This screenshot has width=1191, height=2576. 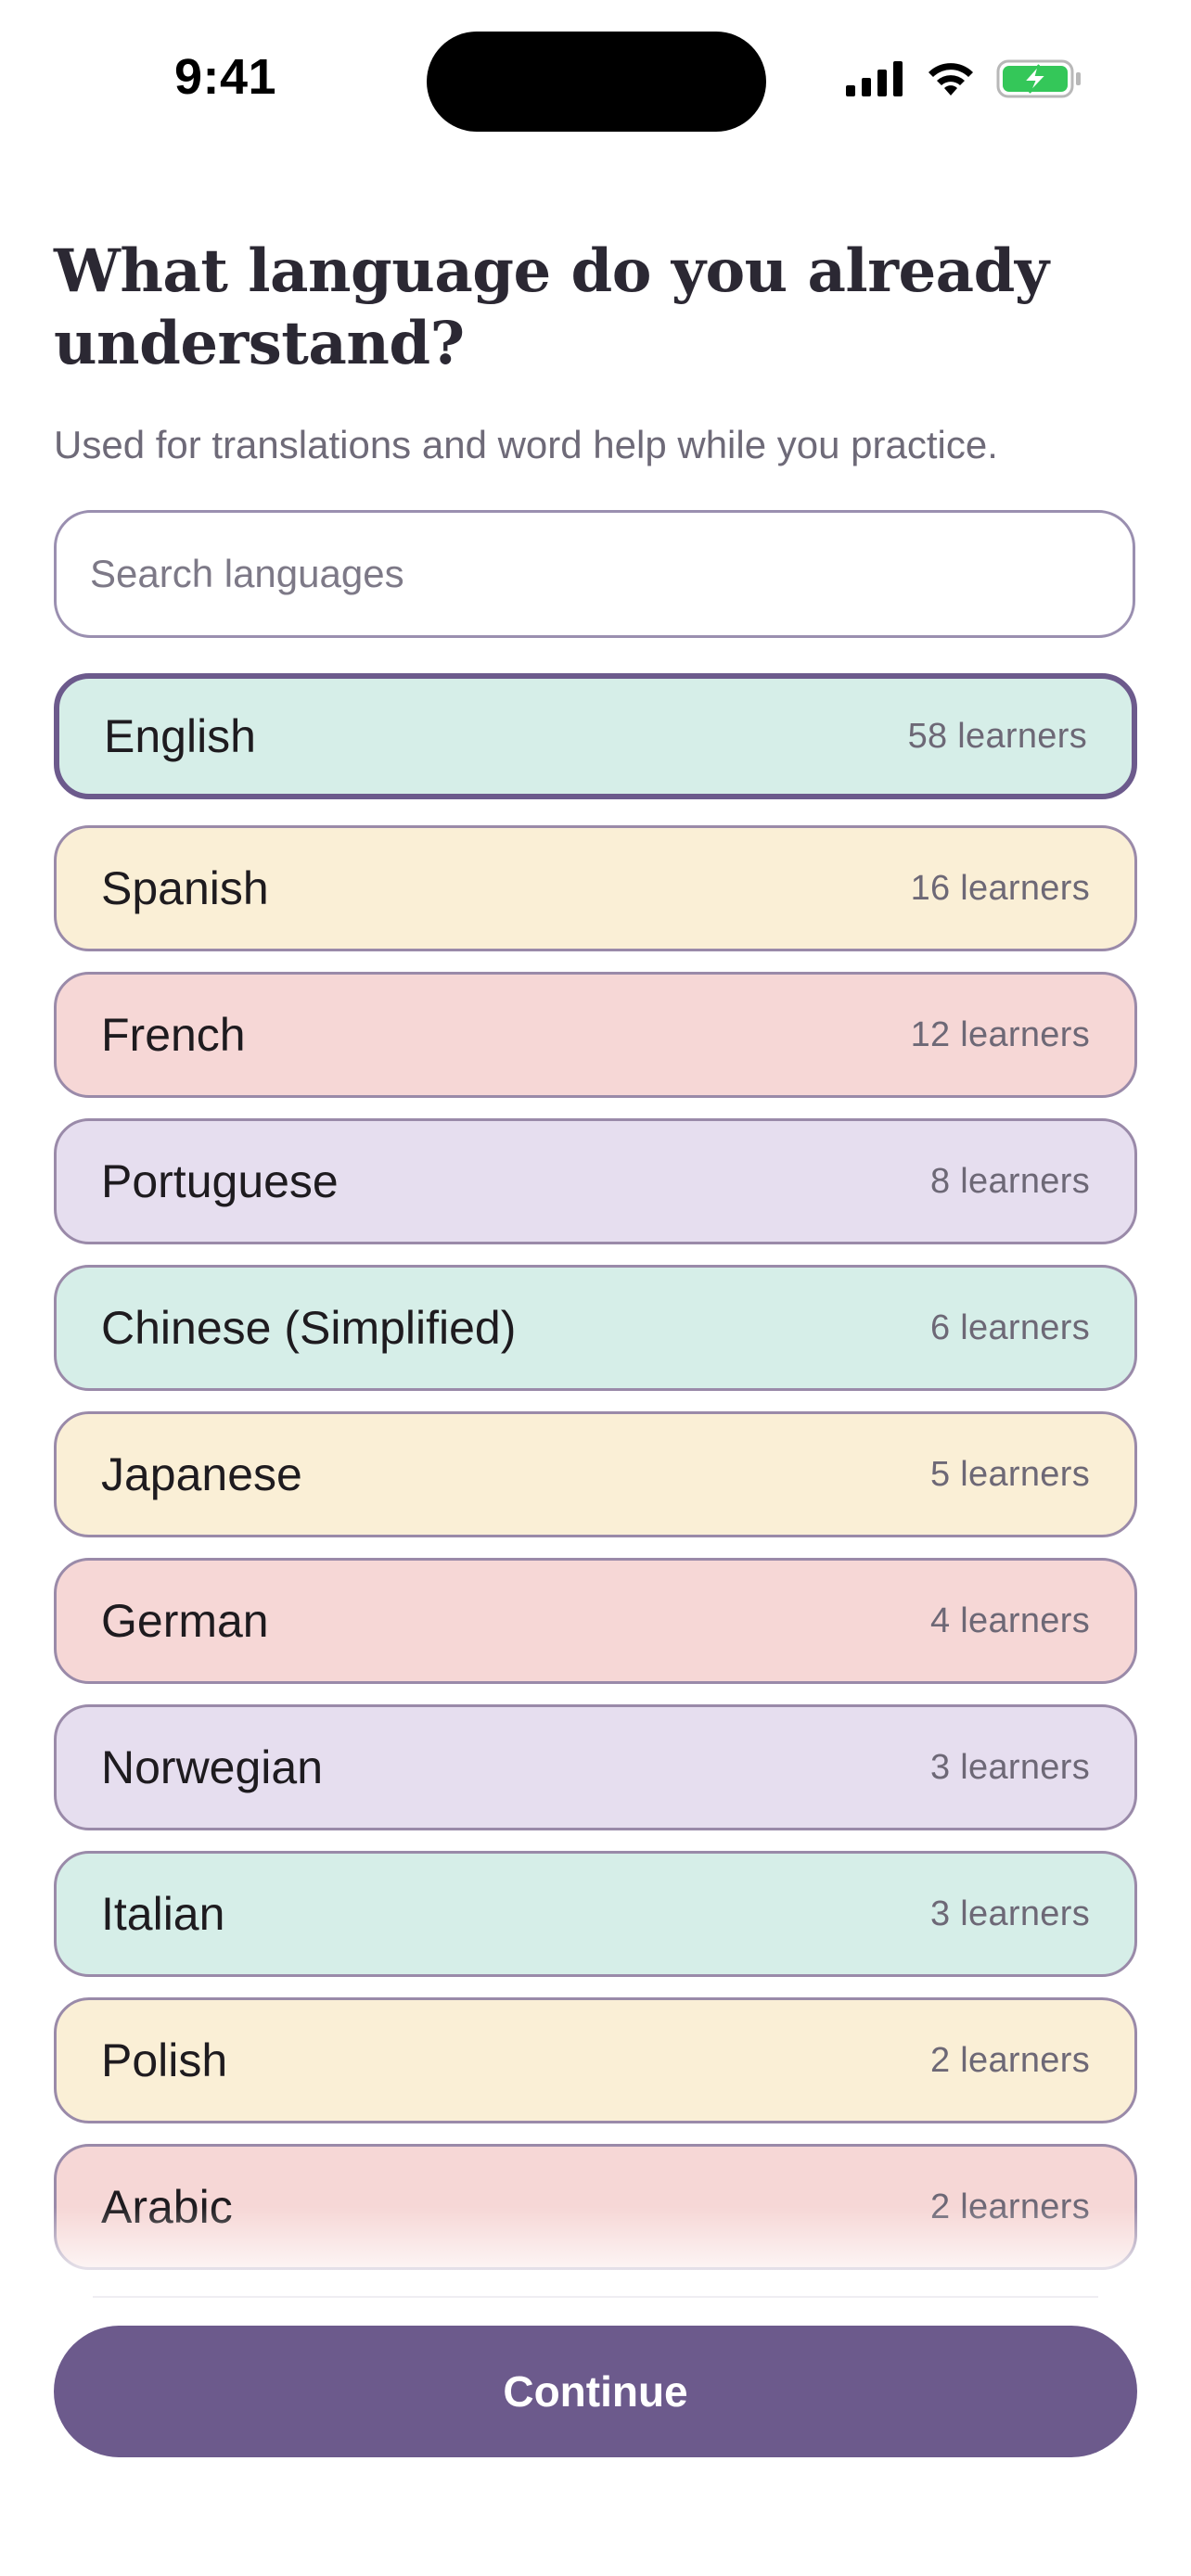 I want to click on language-name: Chinese (Simplified), so click(x=309, y=1328).